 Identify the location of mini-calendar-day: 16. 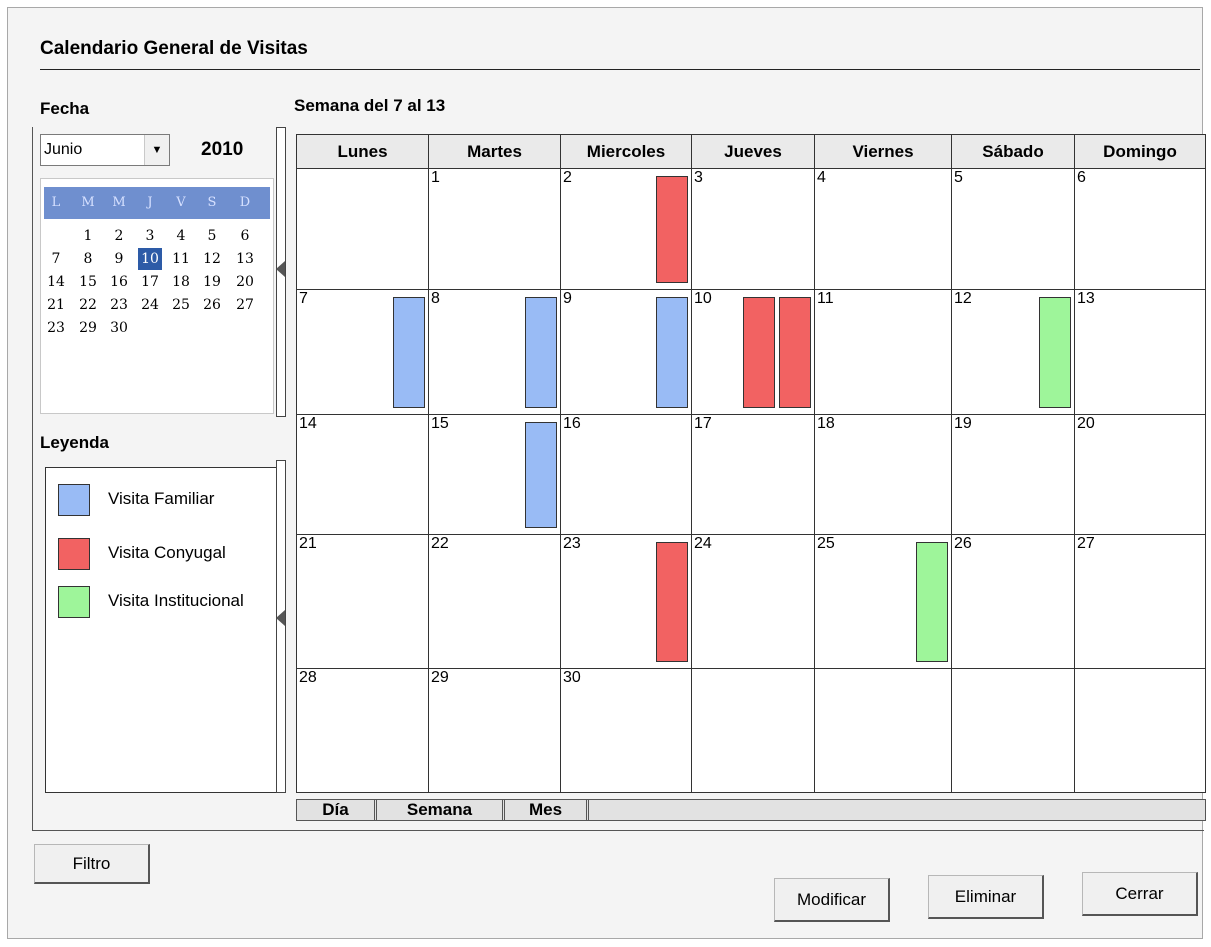
(119, 282).